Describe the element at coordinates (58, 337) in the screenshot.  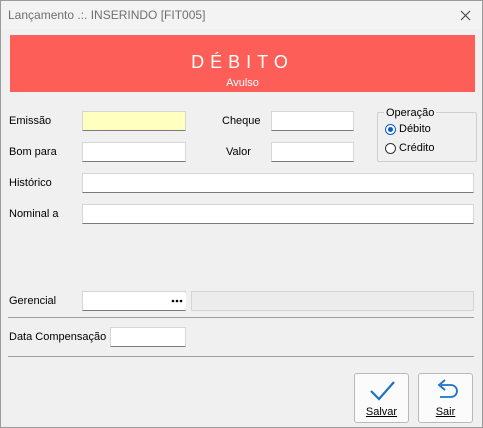
I see `data-compensacao-label: Data Compensação` at that location.